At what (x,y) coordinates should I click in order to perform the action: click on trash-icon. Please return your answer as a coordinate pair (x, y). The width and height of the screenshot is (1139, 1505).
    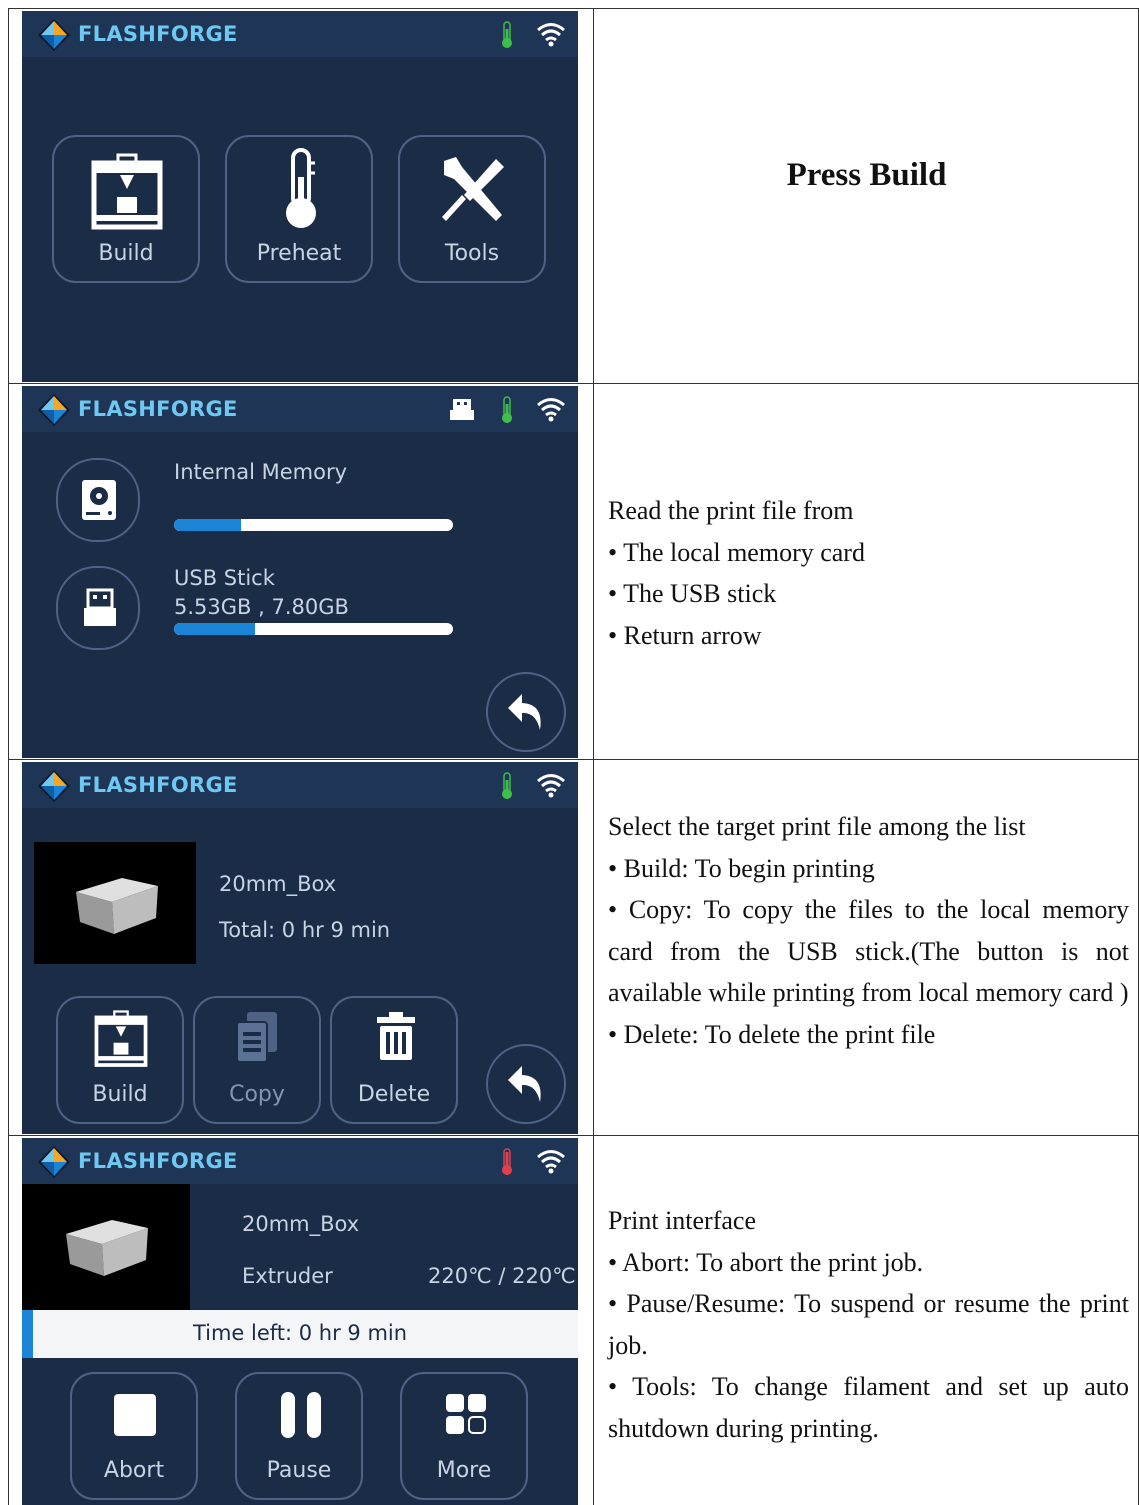
    Looking at the image, I should click on (396, 1036).